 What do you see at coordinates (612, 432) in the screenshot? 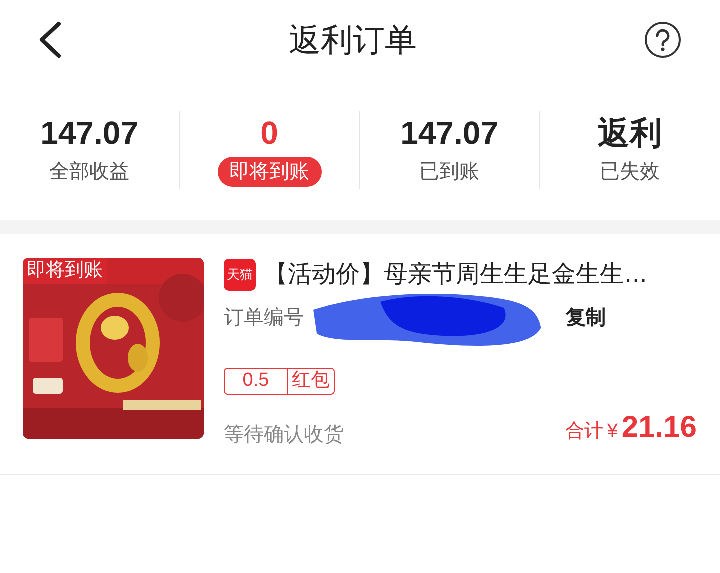
I see `currency-symbol: ¥` at bounding box center [612, 432].